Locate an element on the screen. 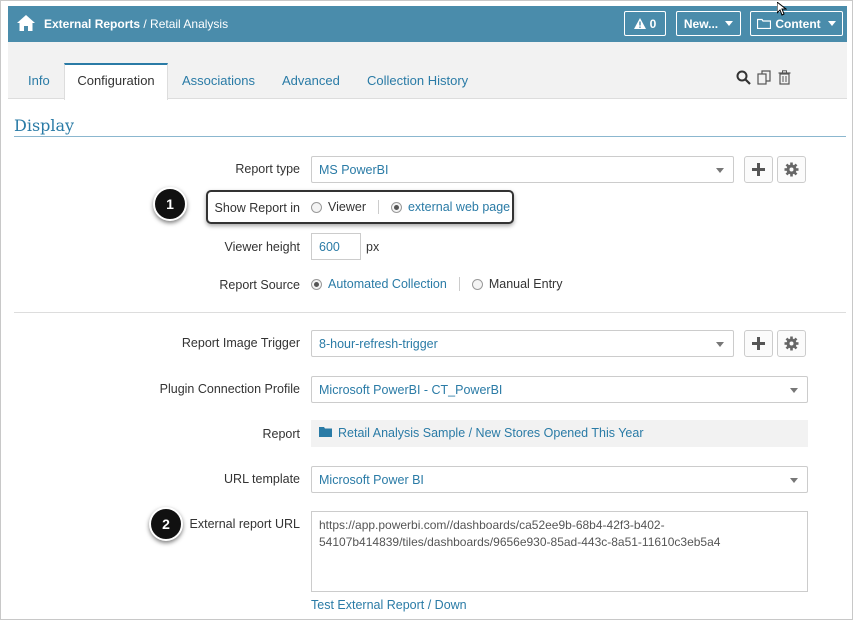 This screenshot has width=853, height=620. copy-icon is located at coordinates (764, 77).